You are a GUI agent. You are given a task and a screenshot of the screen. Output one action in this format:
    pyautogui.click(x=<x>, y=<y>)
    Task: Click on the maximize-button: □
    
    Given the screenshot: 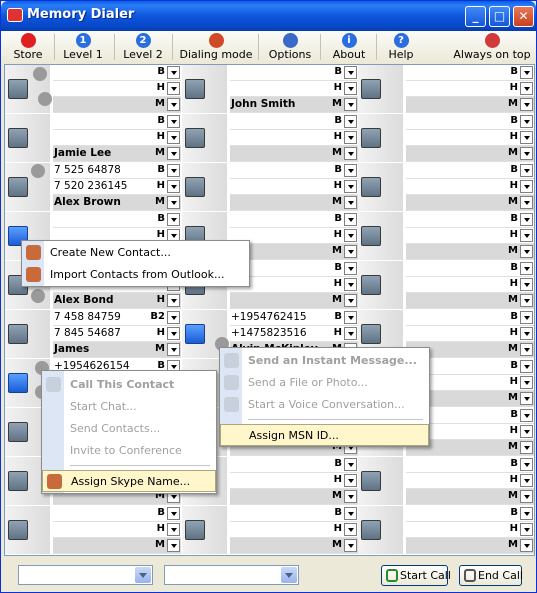 What is the action you would take?
    pyautogui.click(x=499, y=16)
    